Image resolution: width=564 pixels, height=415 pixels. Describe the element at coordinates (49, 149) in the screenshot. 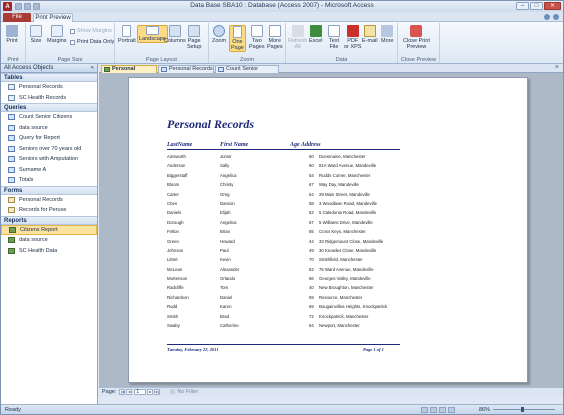

I see `nav-item-query: Seniors over 70 years old` at that location.